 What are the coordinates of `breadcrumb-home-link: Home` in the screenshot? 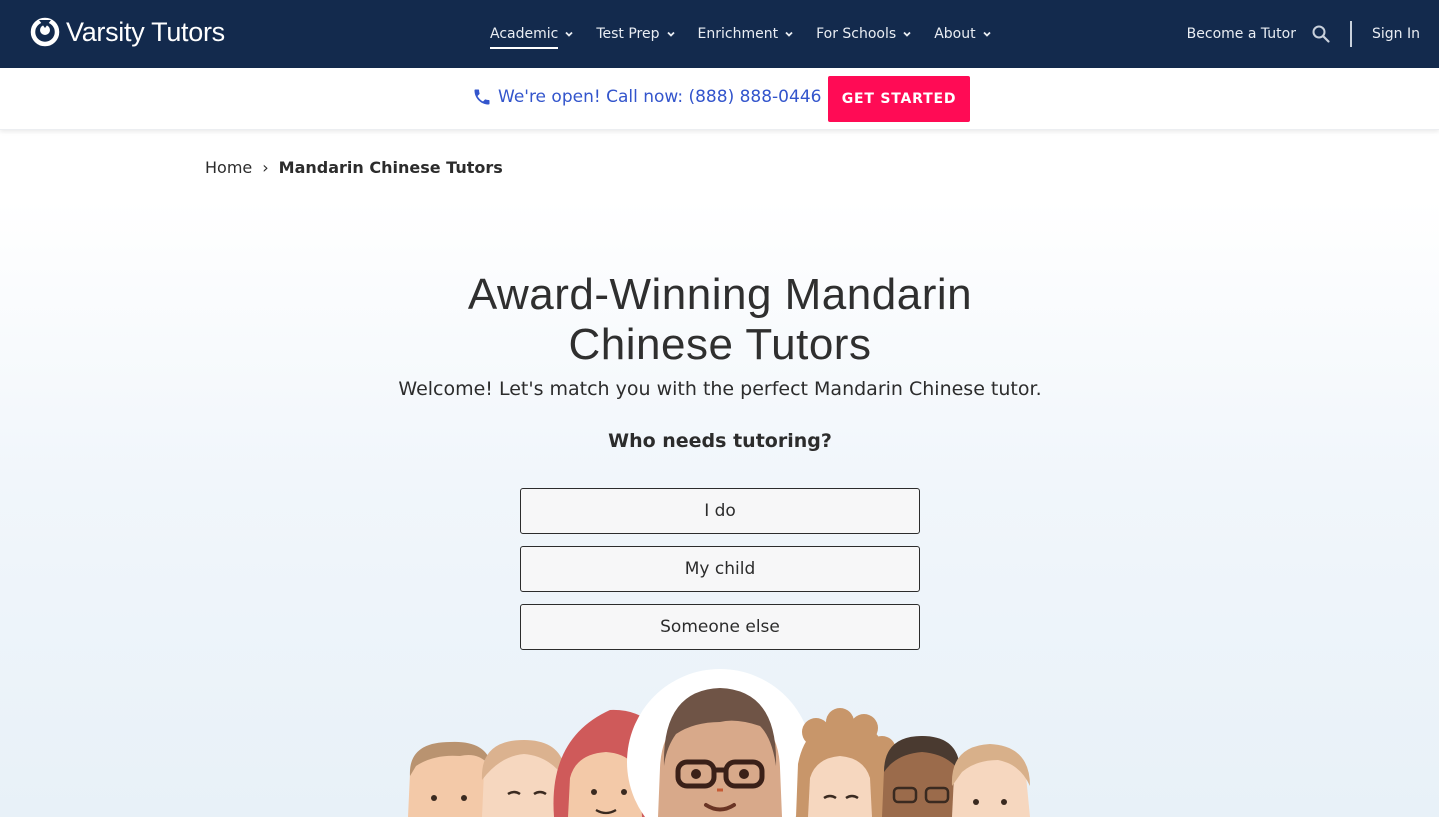 It's located at (228, 167).